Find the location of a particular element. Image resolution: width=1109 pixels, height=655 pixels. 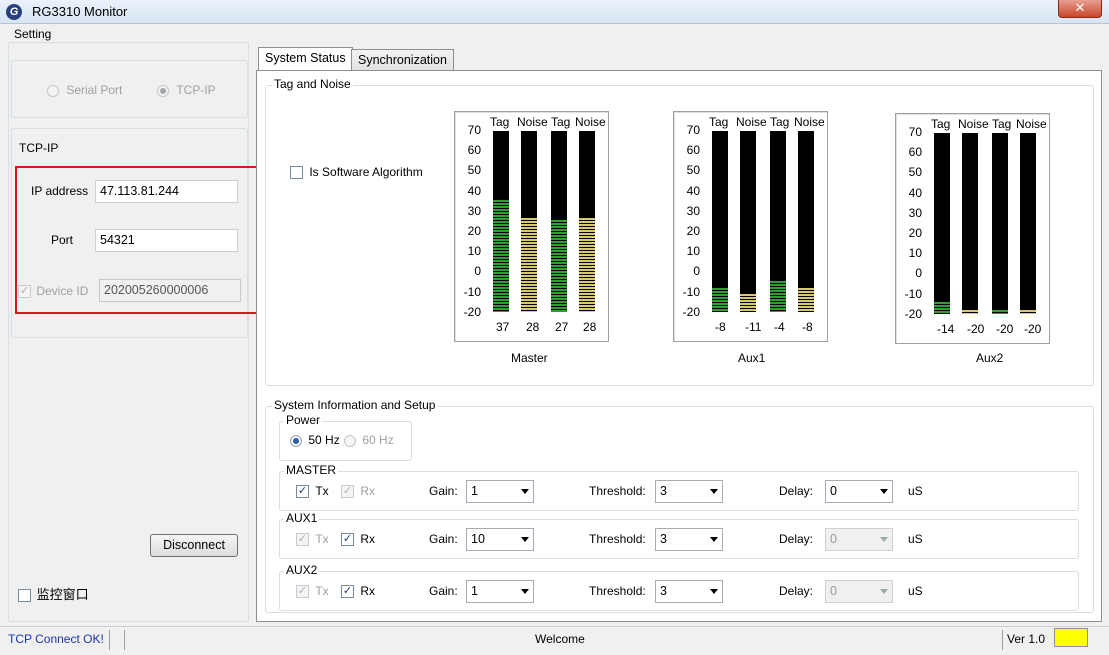

tag-noise-title: Tag and Noise is located at coordinates (312, 84).